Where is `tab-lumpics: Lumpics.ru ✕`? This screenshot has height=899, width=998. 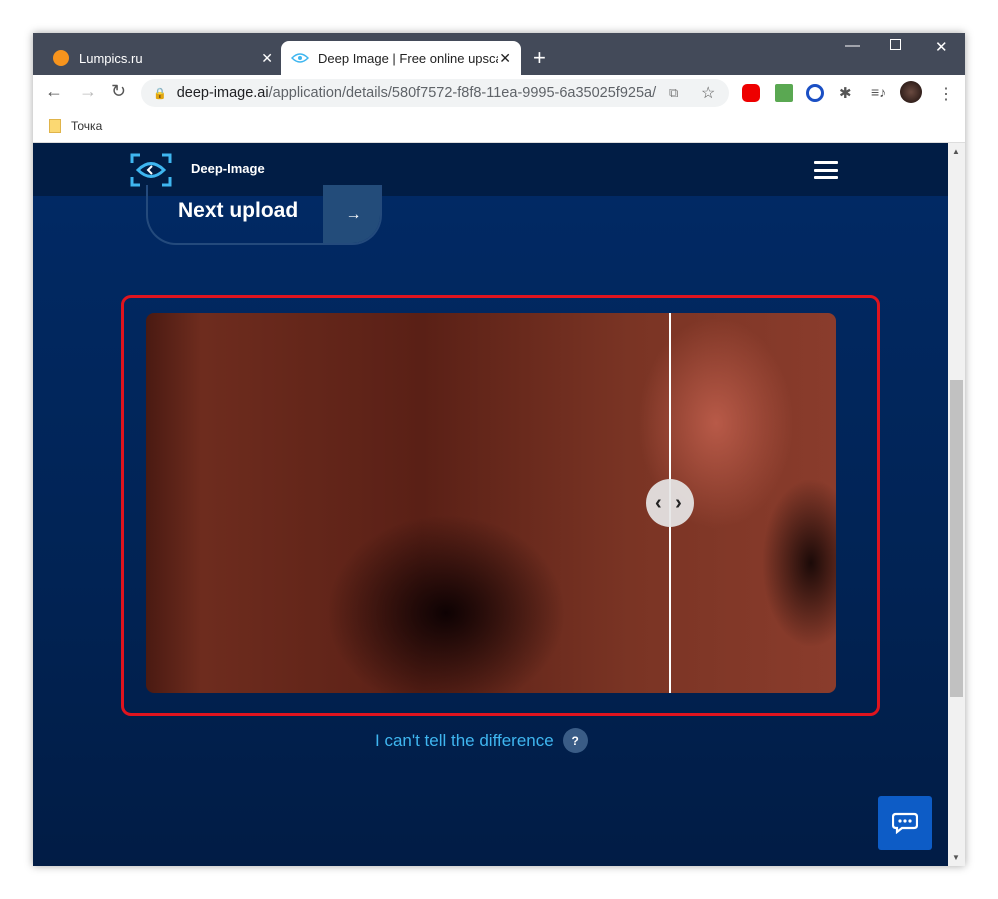 tab-lumpics: Lumpics.ru ✕ is located at coordinates (163, 58).